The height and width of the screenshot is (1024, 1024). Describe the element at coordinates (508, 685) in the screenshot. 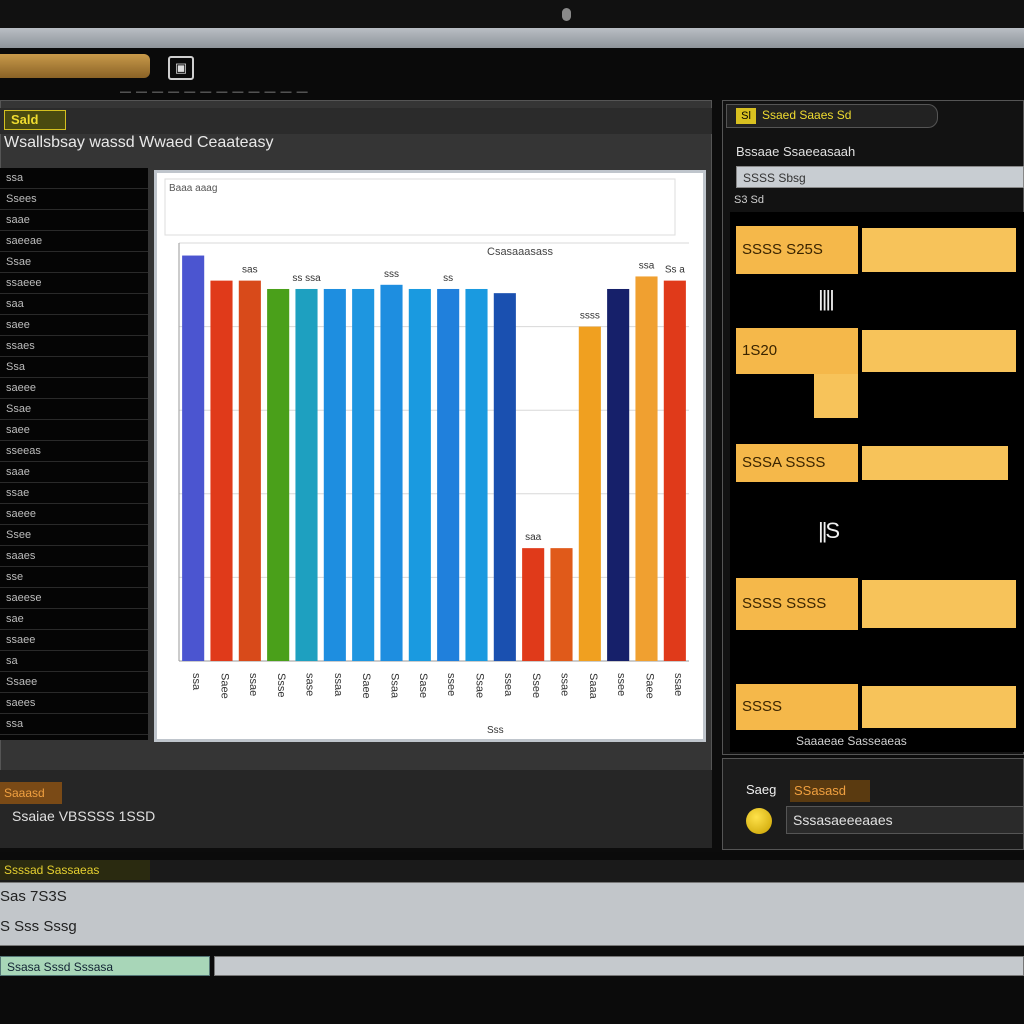

I see `x-tick-label: ssea` at that location.